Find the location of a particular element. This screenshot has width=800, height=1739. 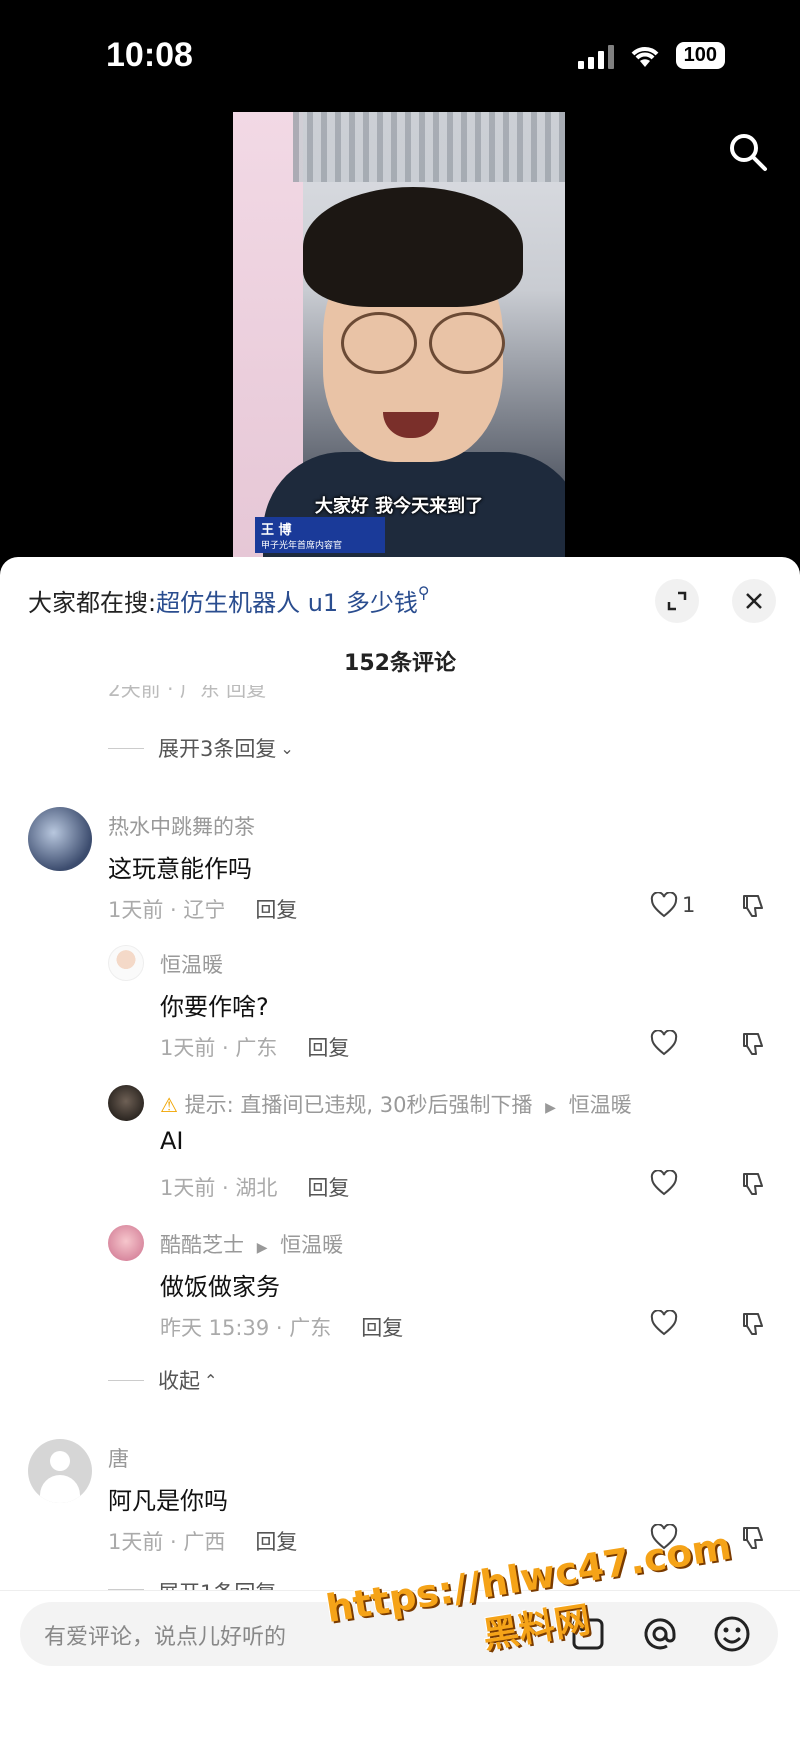

collapse-replies: 收起 ⌃ is located at coordinates (162, 1380).